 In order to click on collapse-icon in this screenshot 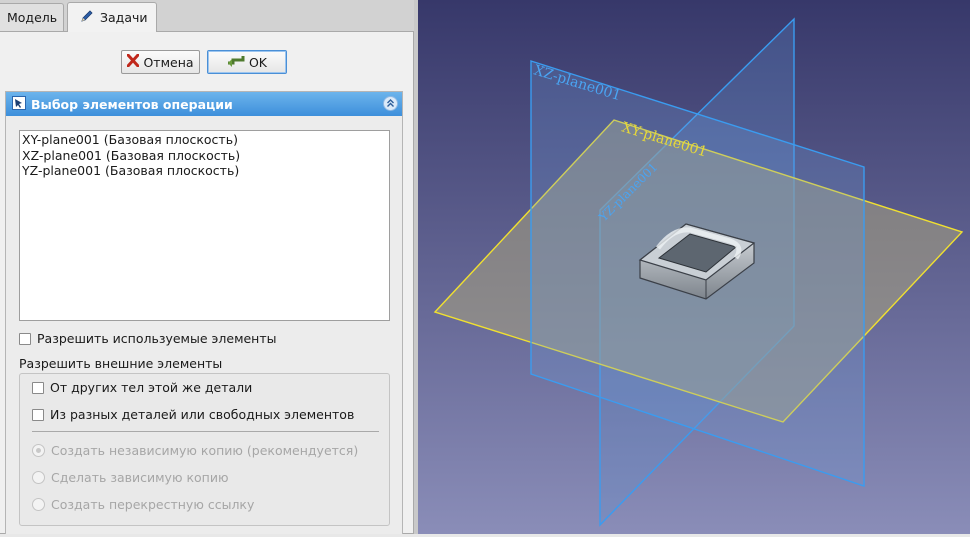, I will do `click(390, 103)`.